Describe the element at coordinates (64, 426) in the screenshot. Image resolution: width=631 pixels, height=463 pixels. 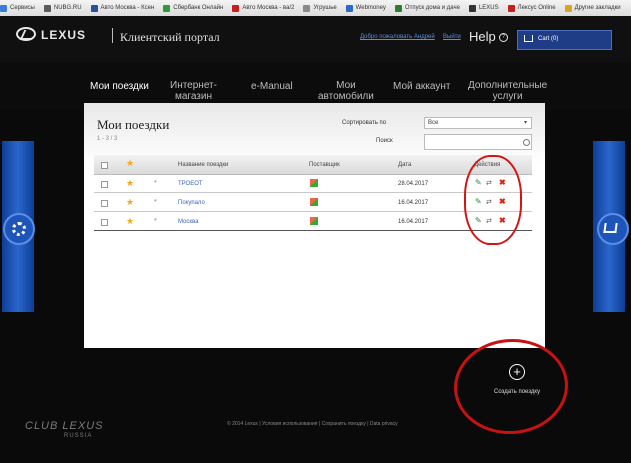
I see `club-lexus-watermark: CLUB LEXUS` at that location.